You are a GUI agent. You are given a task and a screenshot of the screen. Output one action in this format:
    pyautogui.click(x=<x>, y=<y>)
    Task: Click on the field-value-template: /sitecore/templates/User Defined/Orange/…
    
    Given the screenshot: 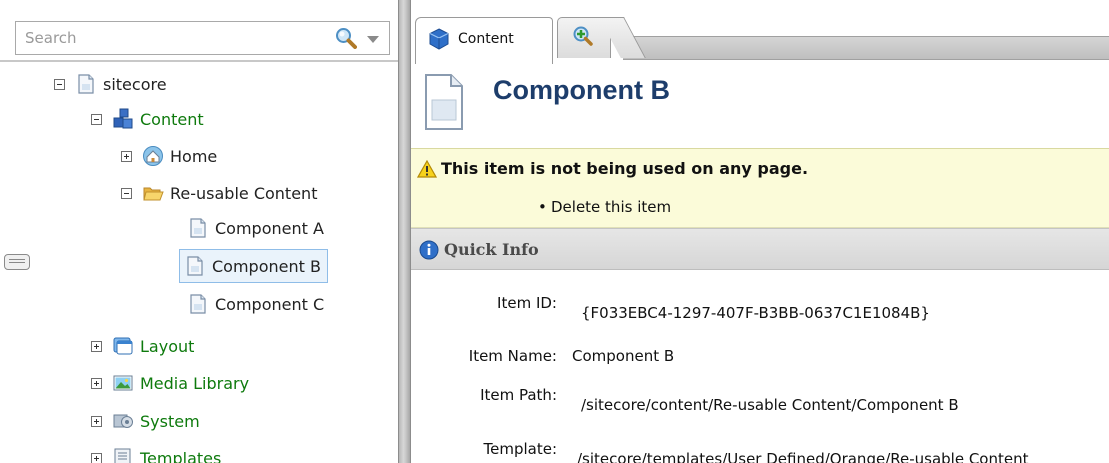 What is the action you would take?
    pyautogui.click(x=803, y=456)
    